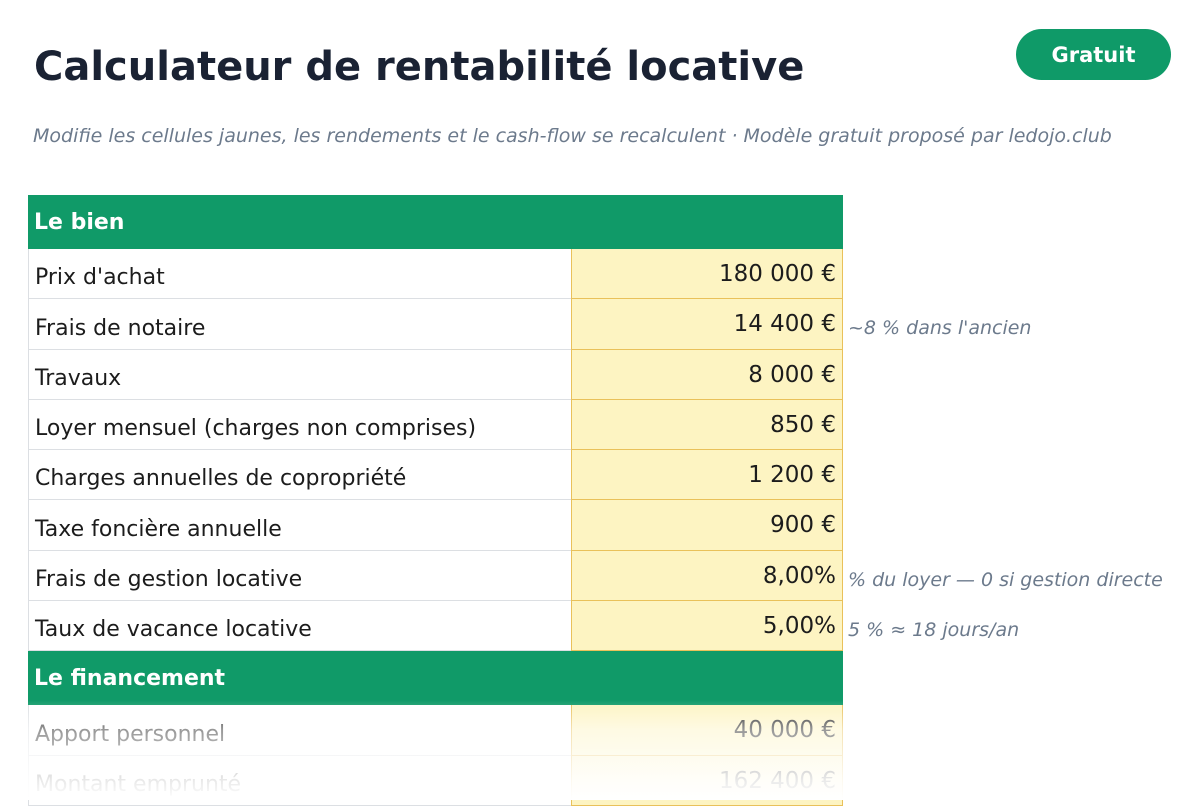  Describe the element at coordinates (707, 626) in the screenshot. I see `input-cell-taux-vacance: 5,00%` at that location.